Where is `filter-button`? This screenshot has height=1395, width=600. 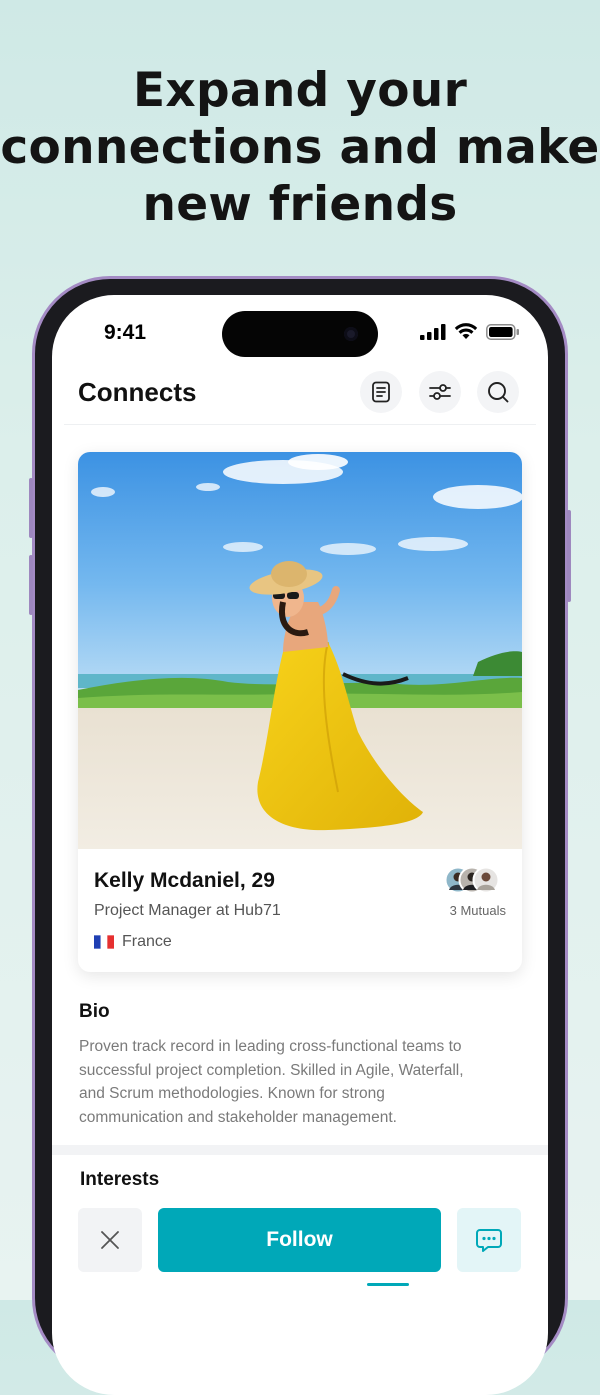
filter-button is located at coordinates (440, 392).